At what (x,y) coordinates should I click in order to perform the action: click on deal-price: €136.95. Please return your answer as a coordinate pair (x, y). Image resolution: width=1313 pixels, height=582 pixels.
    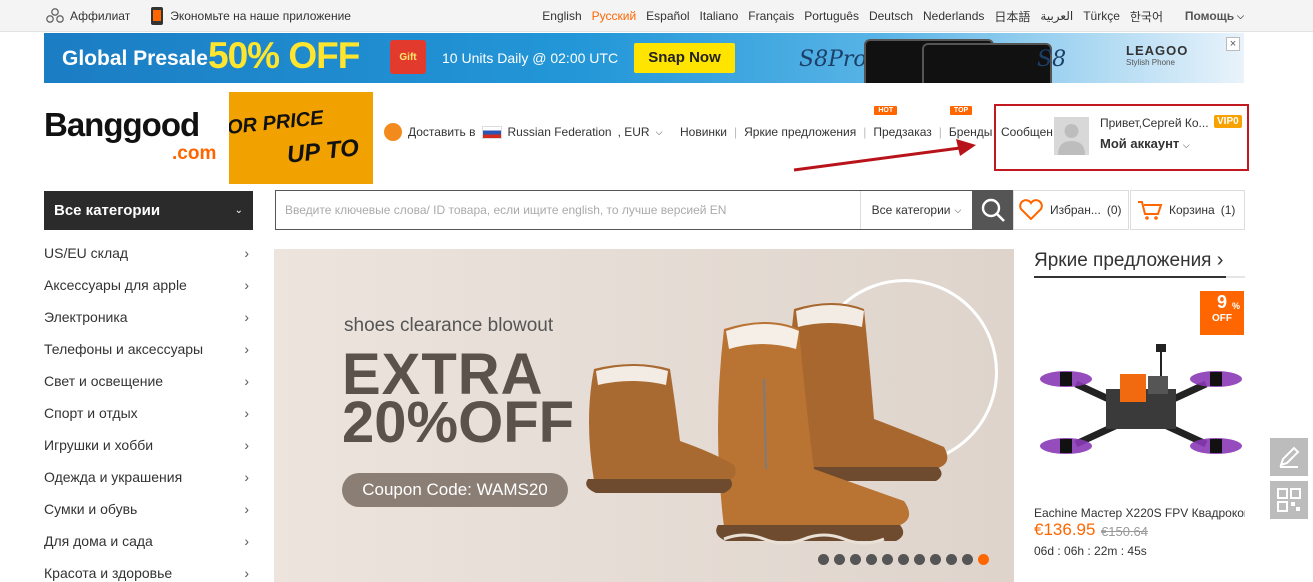
    Looking at the image, I should click on (1065, 529).